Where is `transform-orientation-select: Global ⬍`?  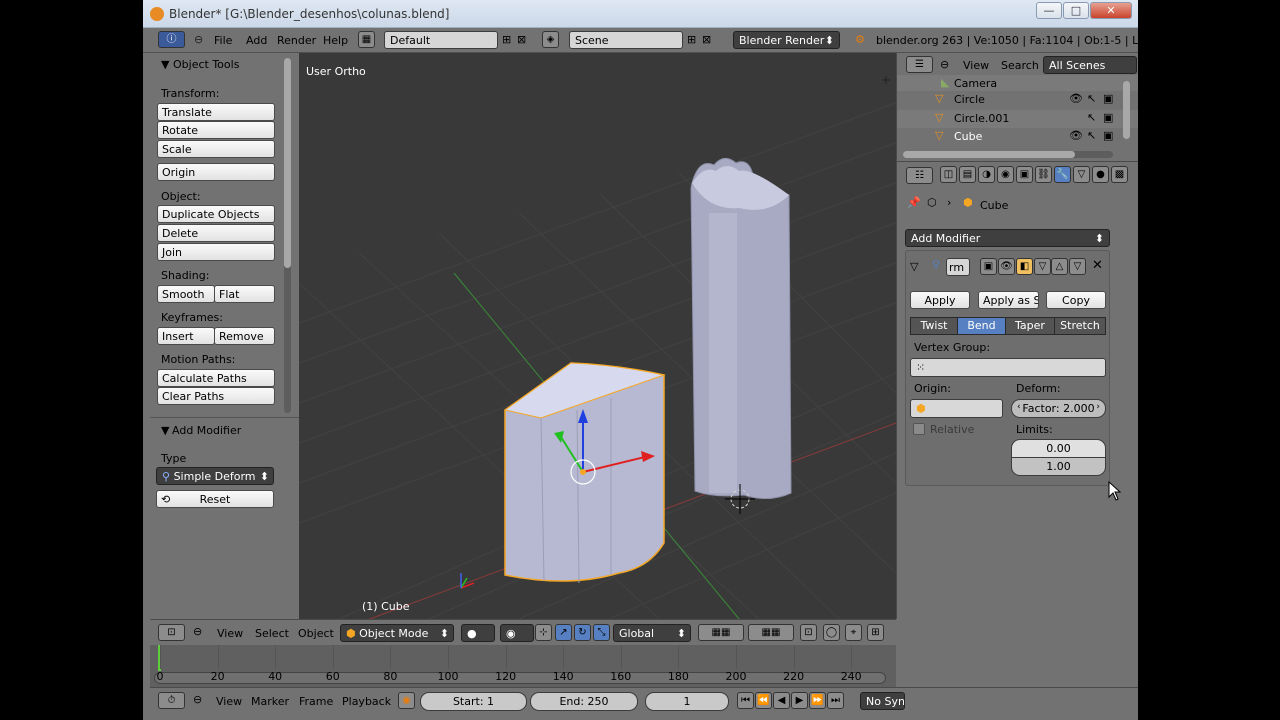 transform-orientation-select: Global ⬍ is located at coordinates (652, 633).